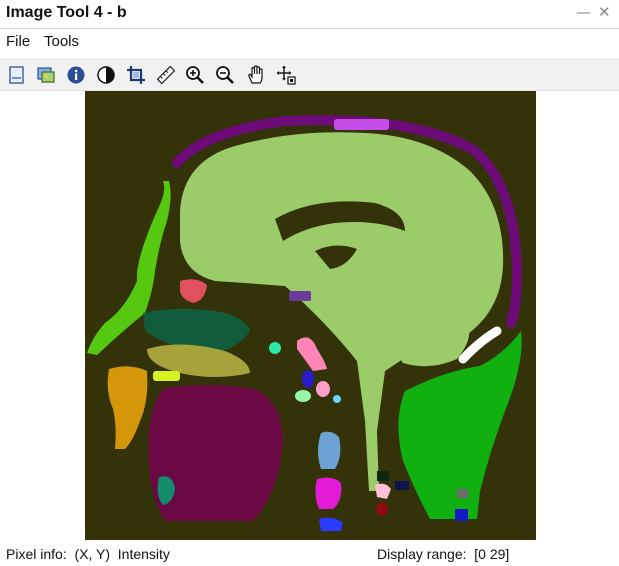 Image resolution: width=619 pixels, height=566 pixels. I want to click on export-image-button, so click(46, 75).